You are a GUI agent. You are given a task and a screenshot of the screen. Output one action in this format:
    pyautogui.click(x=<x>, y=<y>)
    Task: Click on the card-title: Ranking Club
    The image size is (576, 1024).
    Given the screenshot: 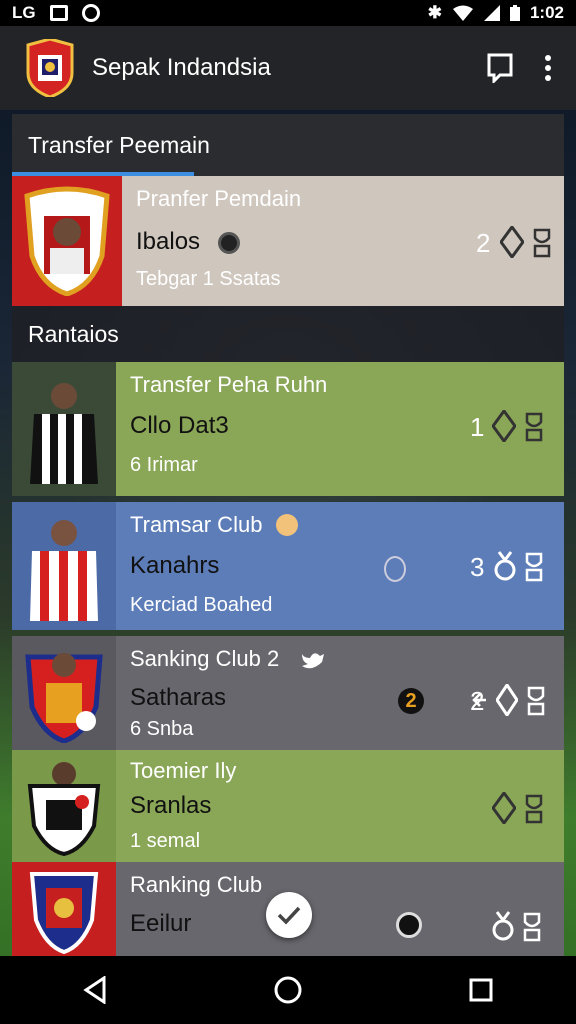 What is the action you would take?
    pyautogui.click(x=196, y=884)
    